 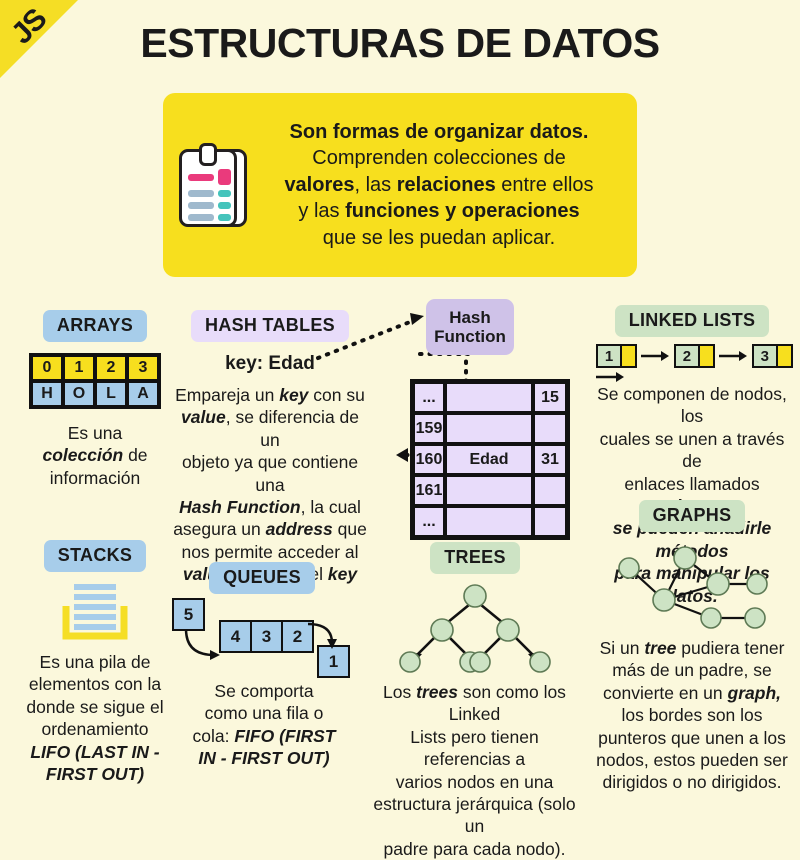 What do you see at coordinates (692, 737) in the screenshot?
I see `g-d5: punteros que unen a los` at bounding box center [692, 737].